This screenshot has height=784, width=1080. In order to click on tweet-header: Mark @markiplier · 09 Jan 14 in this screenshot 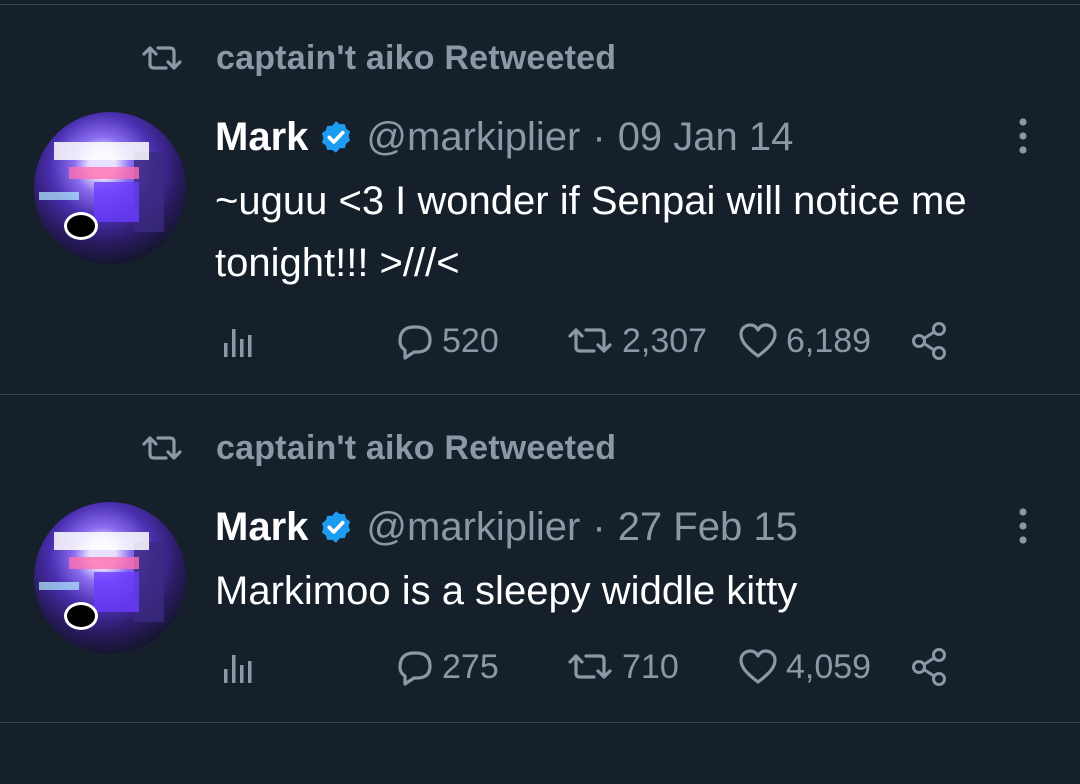, I will do `click(504, 137)`.